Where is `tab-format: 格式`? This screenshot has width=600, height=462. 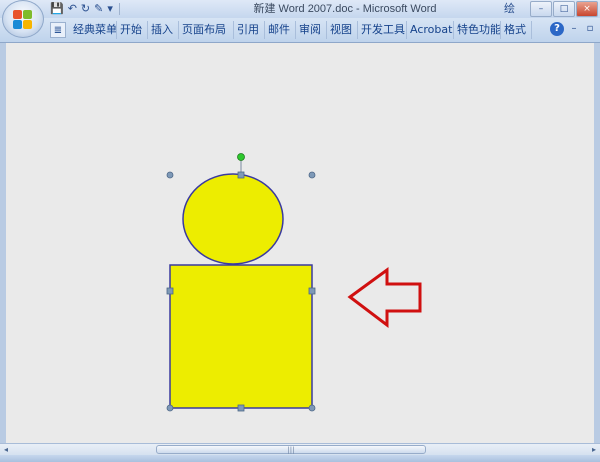
tab-format: 格式 is located at coordinates (516, 30).